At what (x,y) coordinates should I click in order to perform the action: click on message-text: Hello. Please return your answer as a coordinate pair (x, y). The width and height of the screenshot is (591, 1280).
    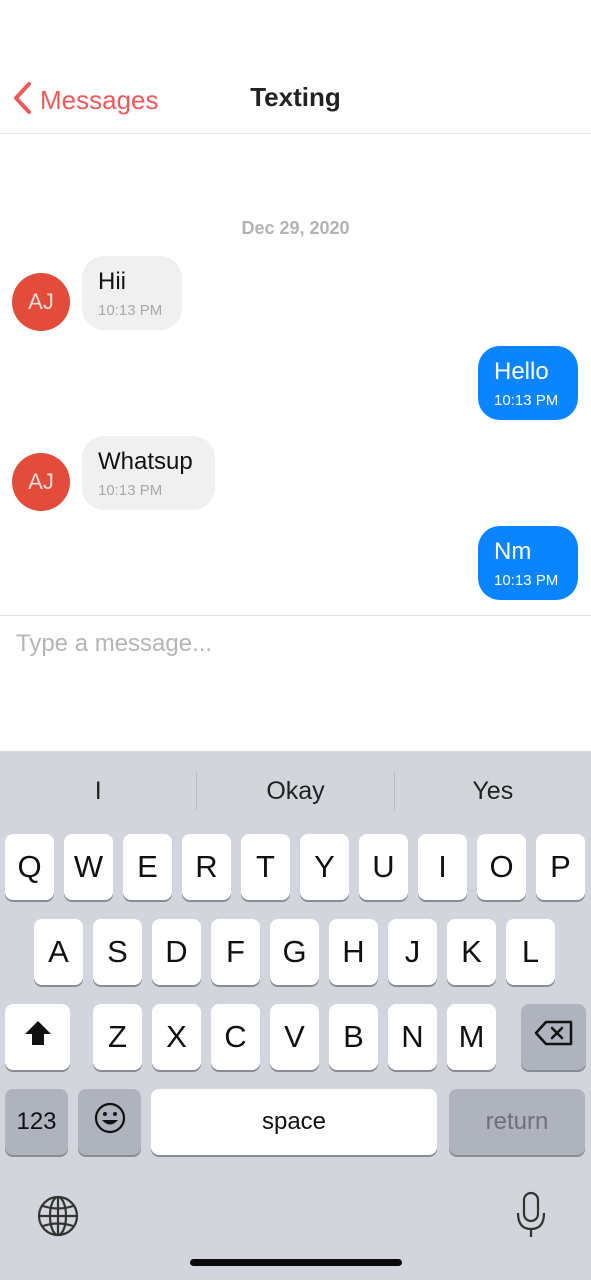
    Looking at the image, I should click on (521, 371).